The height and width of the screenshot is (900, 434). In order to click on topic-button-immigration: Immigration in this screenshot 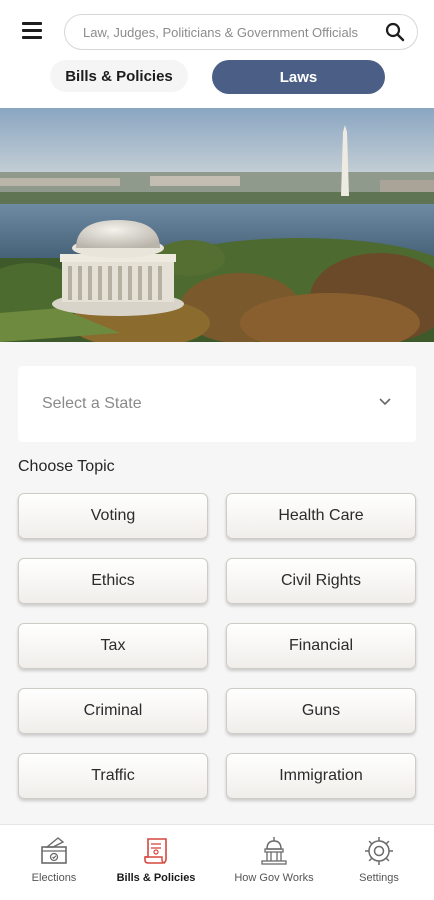, I will do `click(321, 776)`.